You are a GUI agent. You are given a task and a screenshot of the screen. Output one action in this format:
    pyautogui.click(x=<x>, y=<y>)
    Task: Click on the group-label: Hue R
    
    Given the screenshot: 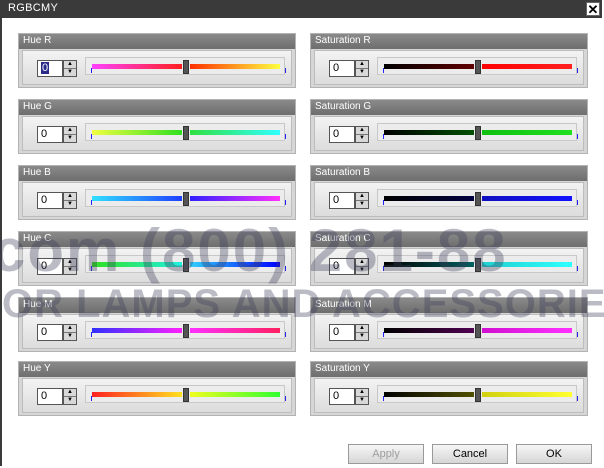 What is the action you would take?
    pyautogui.click(x=37, y=40)
    